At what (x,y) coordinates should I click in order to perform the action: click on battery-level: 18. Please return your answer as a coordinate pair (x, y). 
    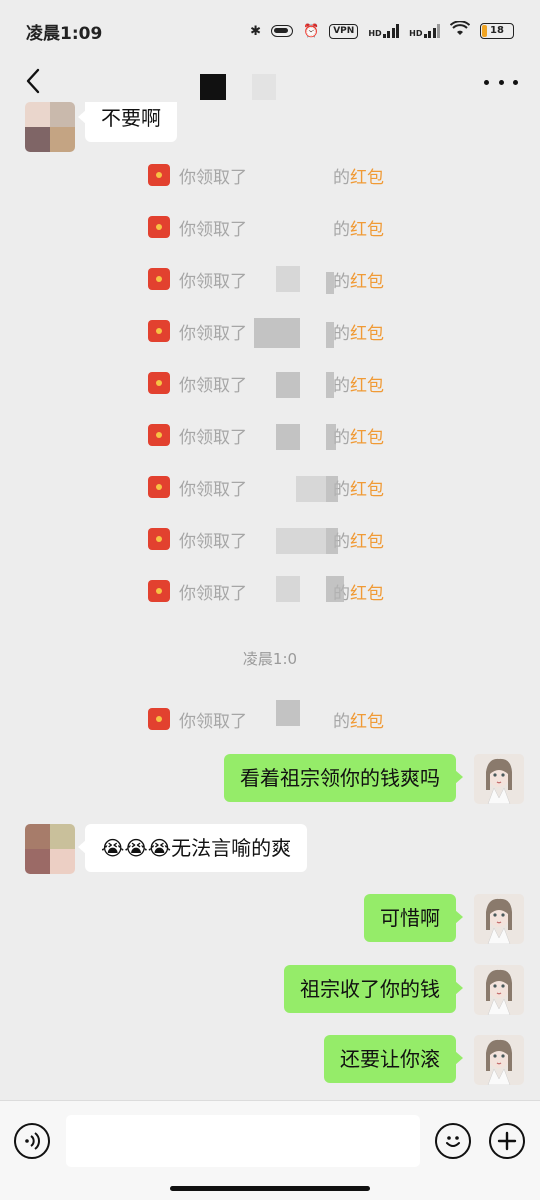
    Looking at the image, I should click on (497, 30).